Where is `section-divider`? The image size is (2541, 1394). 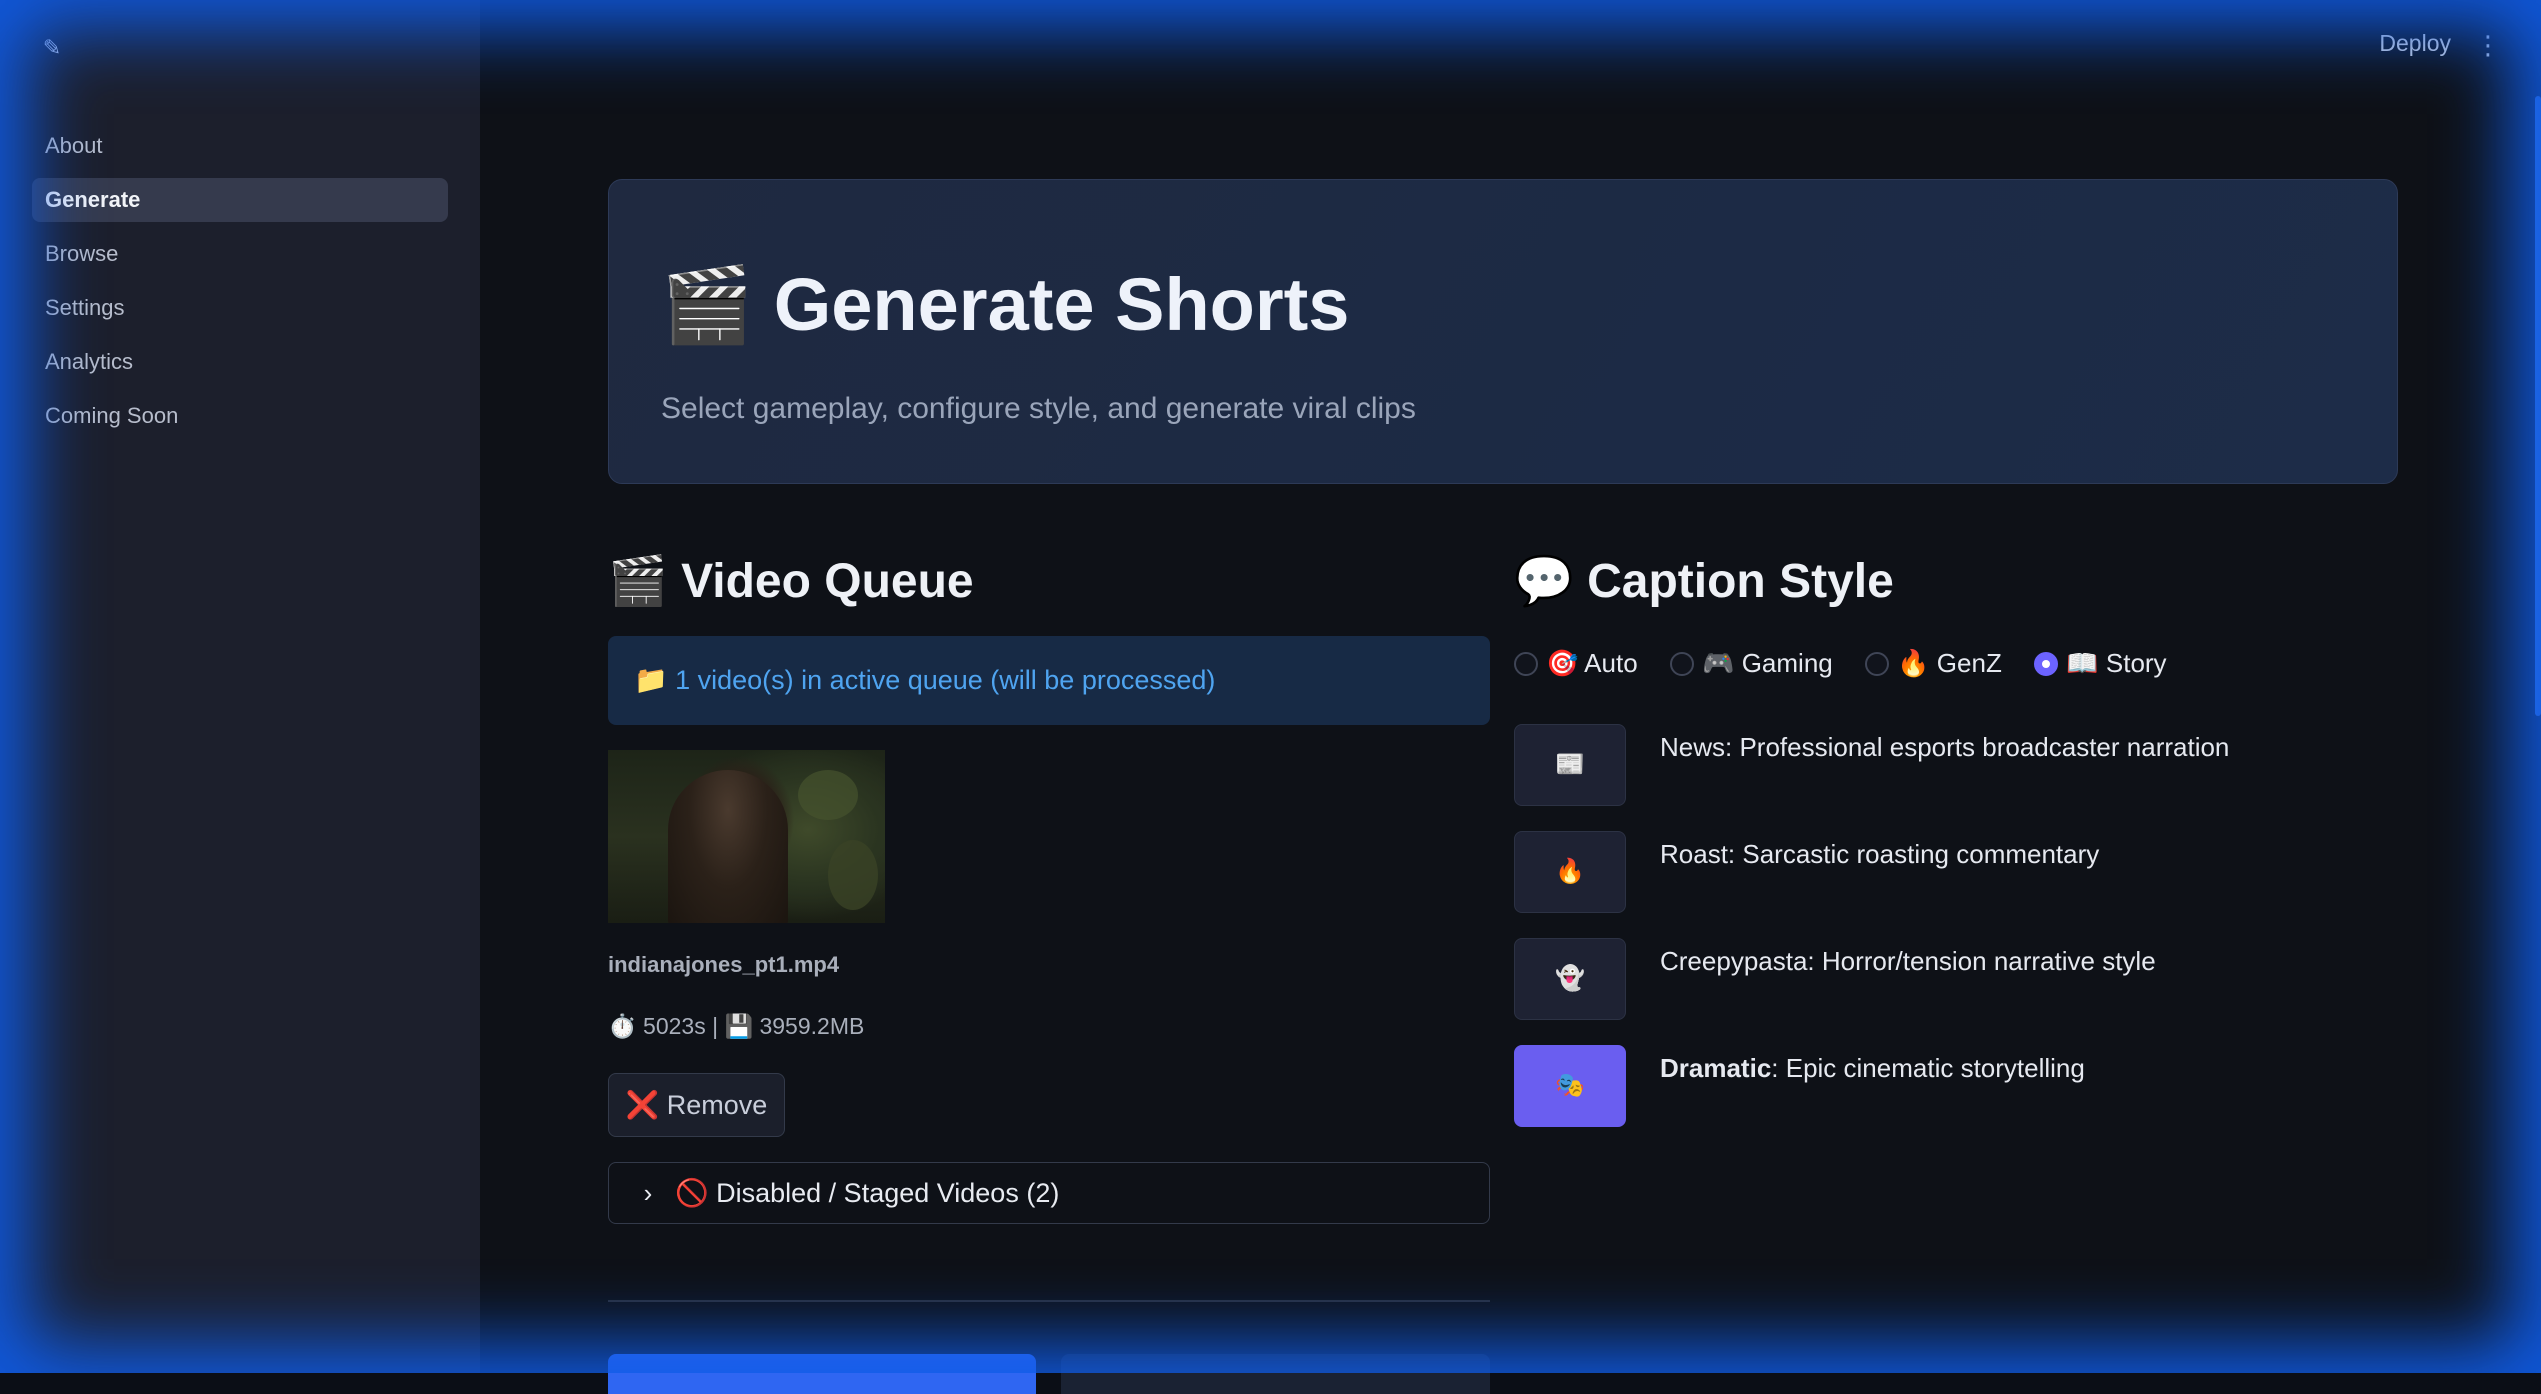
section-divider is located at coordinates (1049, 1301).